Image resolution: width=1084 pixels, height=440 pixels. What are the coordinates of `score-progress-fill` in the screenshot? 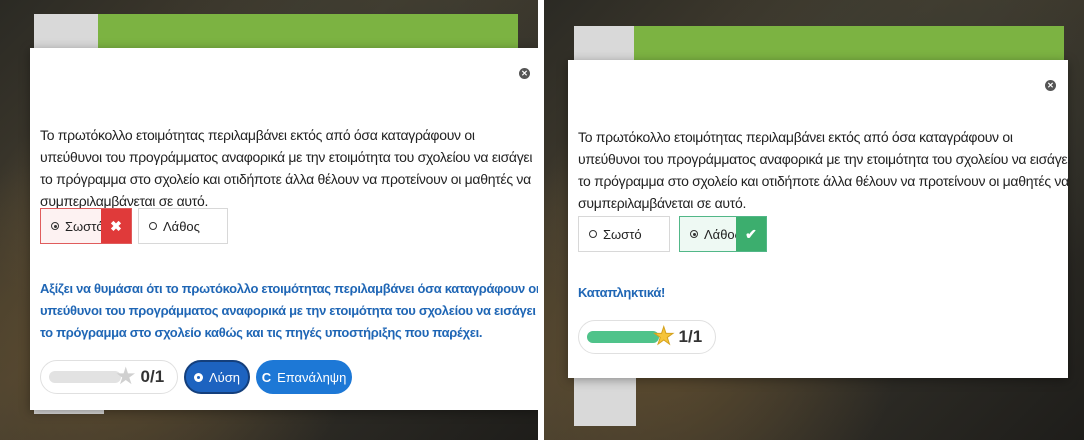 It's located at (623, 337).